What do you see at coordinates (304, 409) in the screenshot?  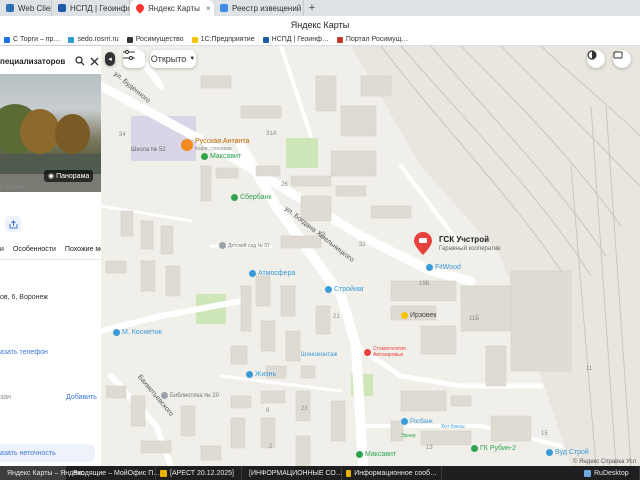 I see `house-number: 23` at bounding box center [304, 409].